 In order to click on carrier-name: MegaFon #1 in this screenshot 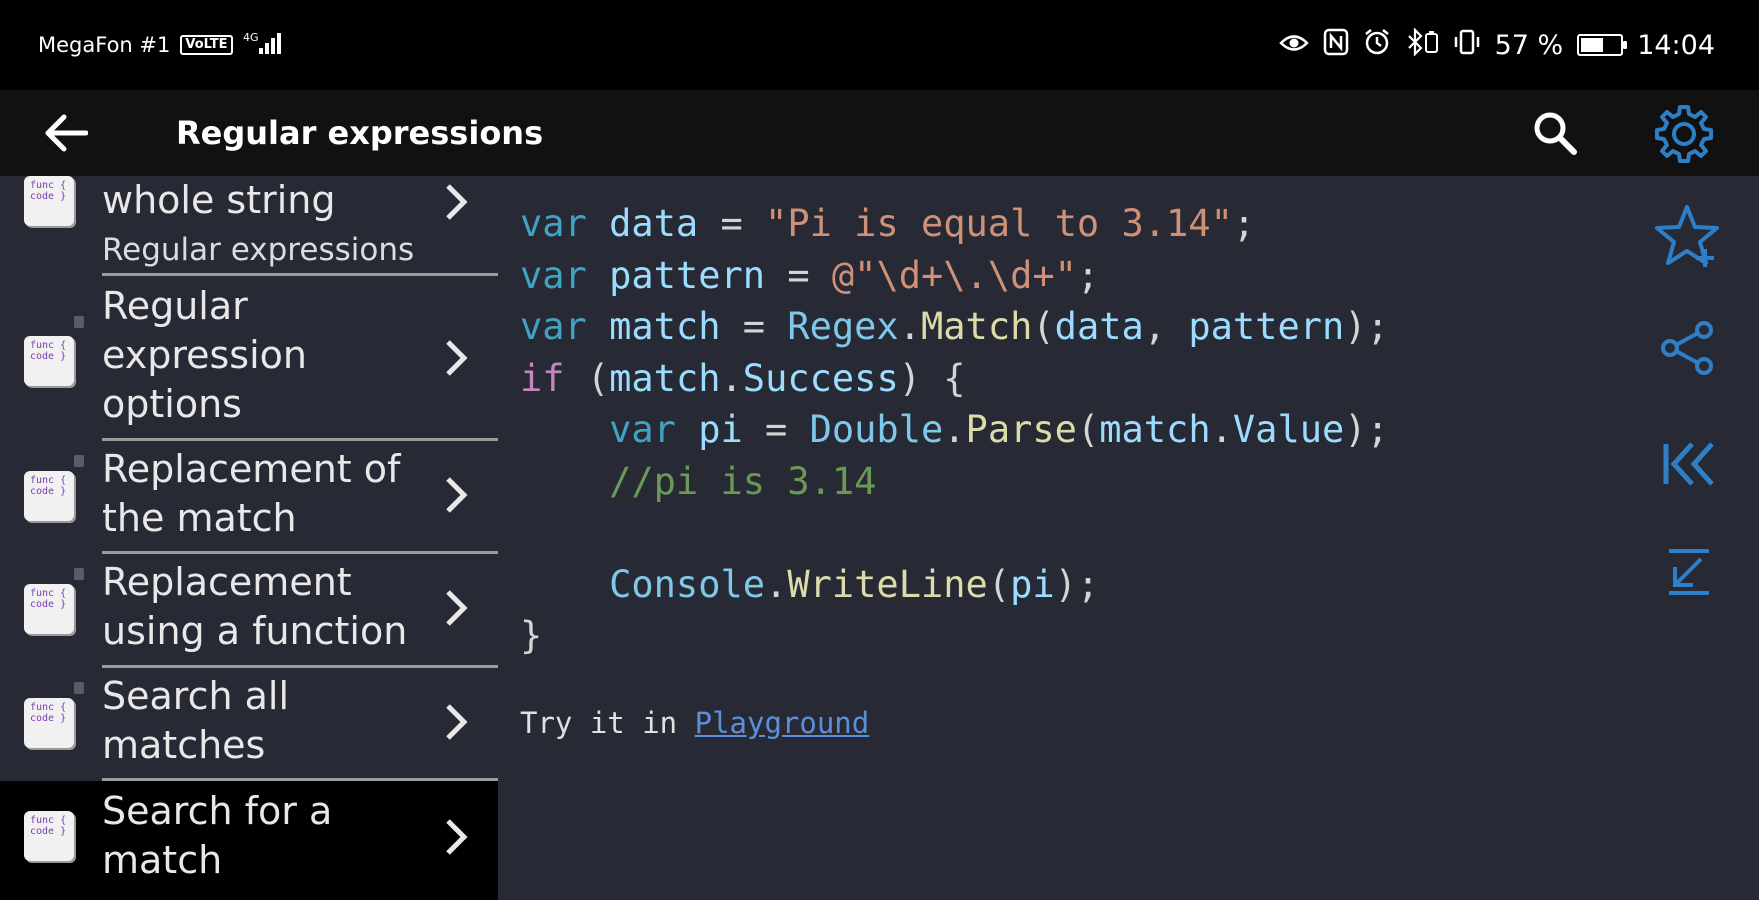, I will do `click(104, 45)`.